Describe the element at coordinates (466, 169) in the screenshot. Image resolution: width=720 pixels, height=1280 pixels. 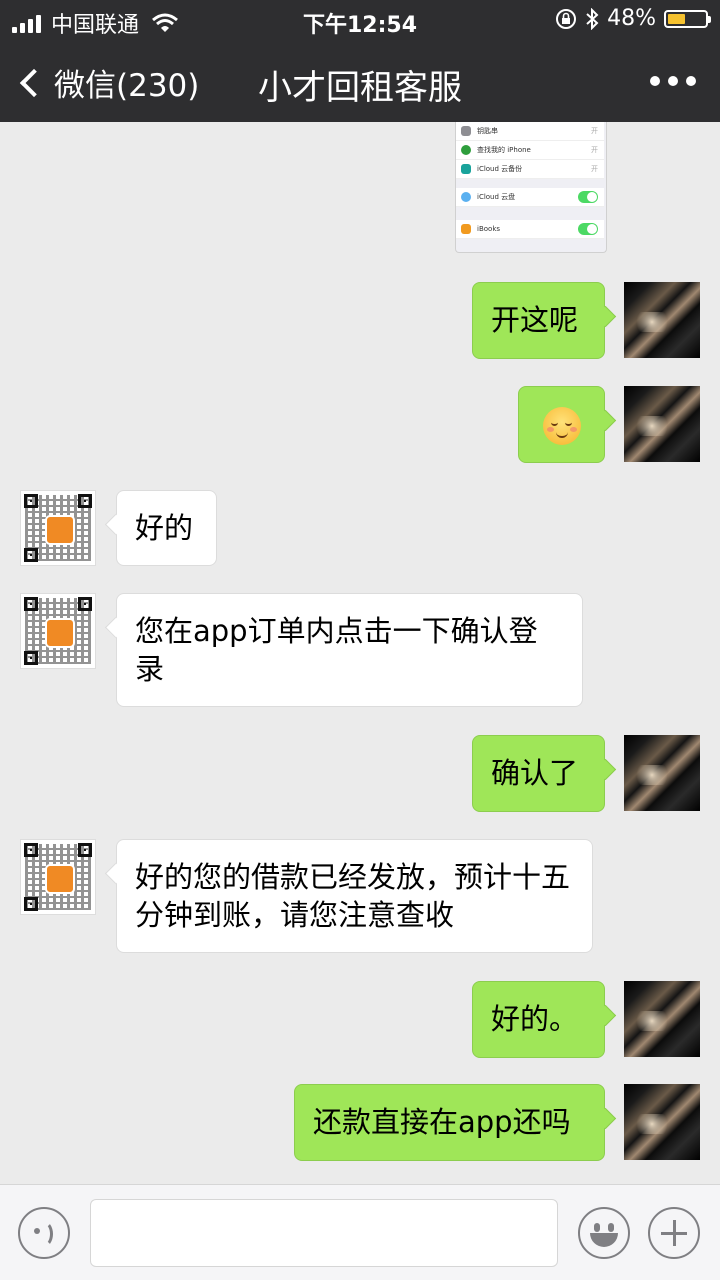
I see `icloud-backup-icon` at that location.